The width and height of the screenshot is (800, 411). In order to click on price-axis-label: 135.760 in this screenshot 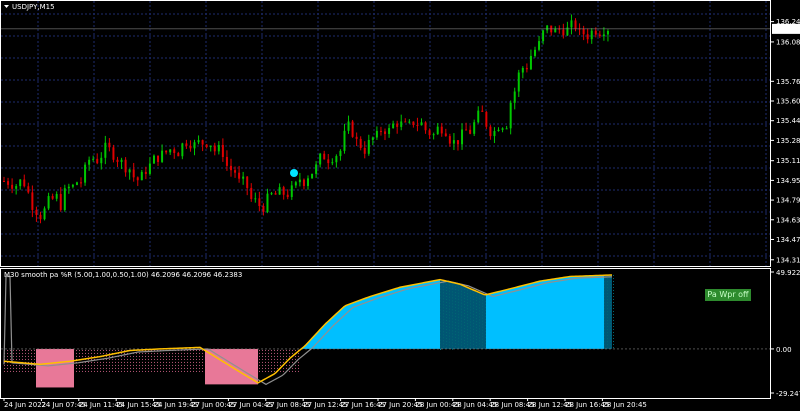, I will do `click(788, 82)`.